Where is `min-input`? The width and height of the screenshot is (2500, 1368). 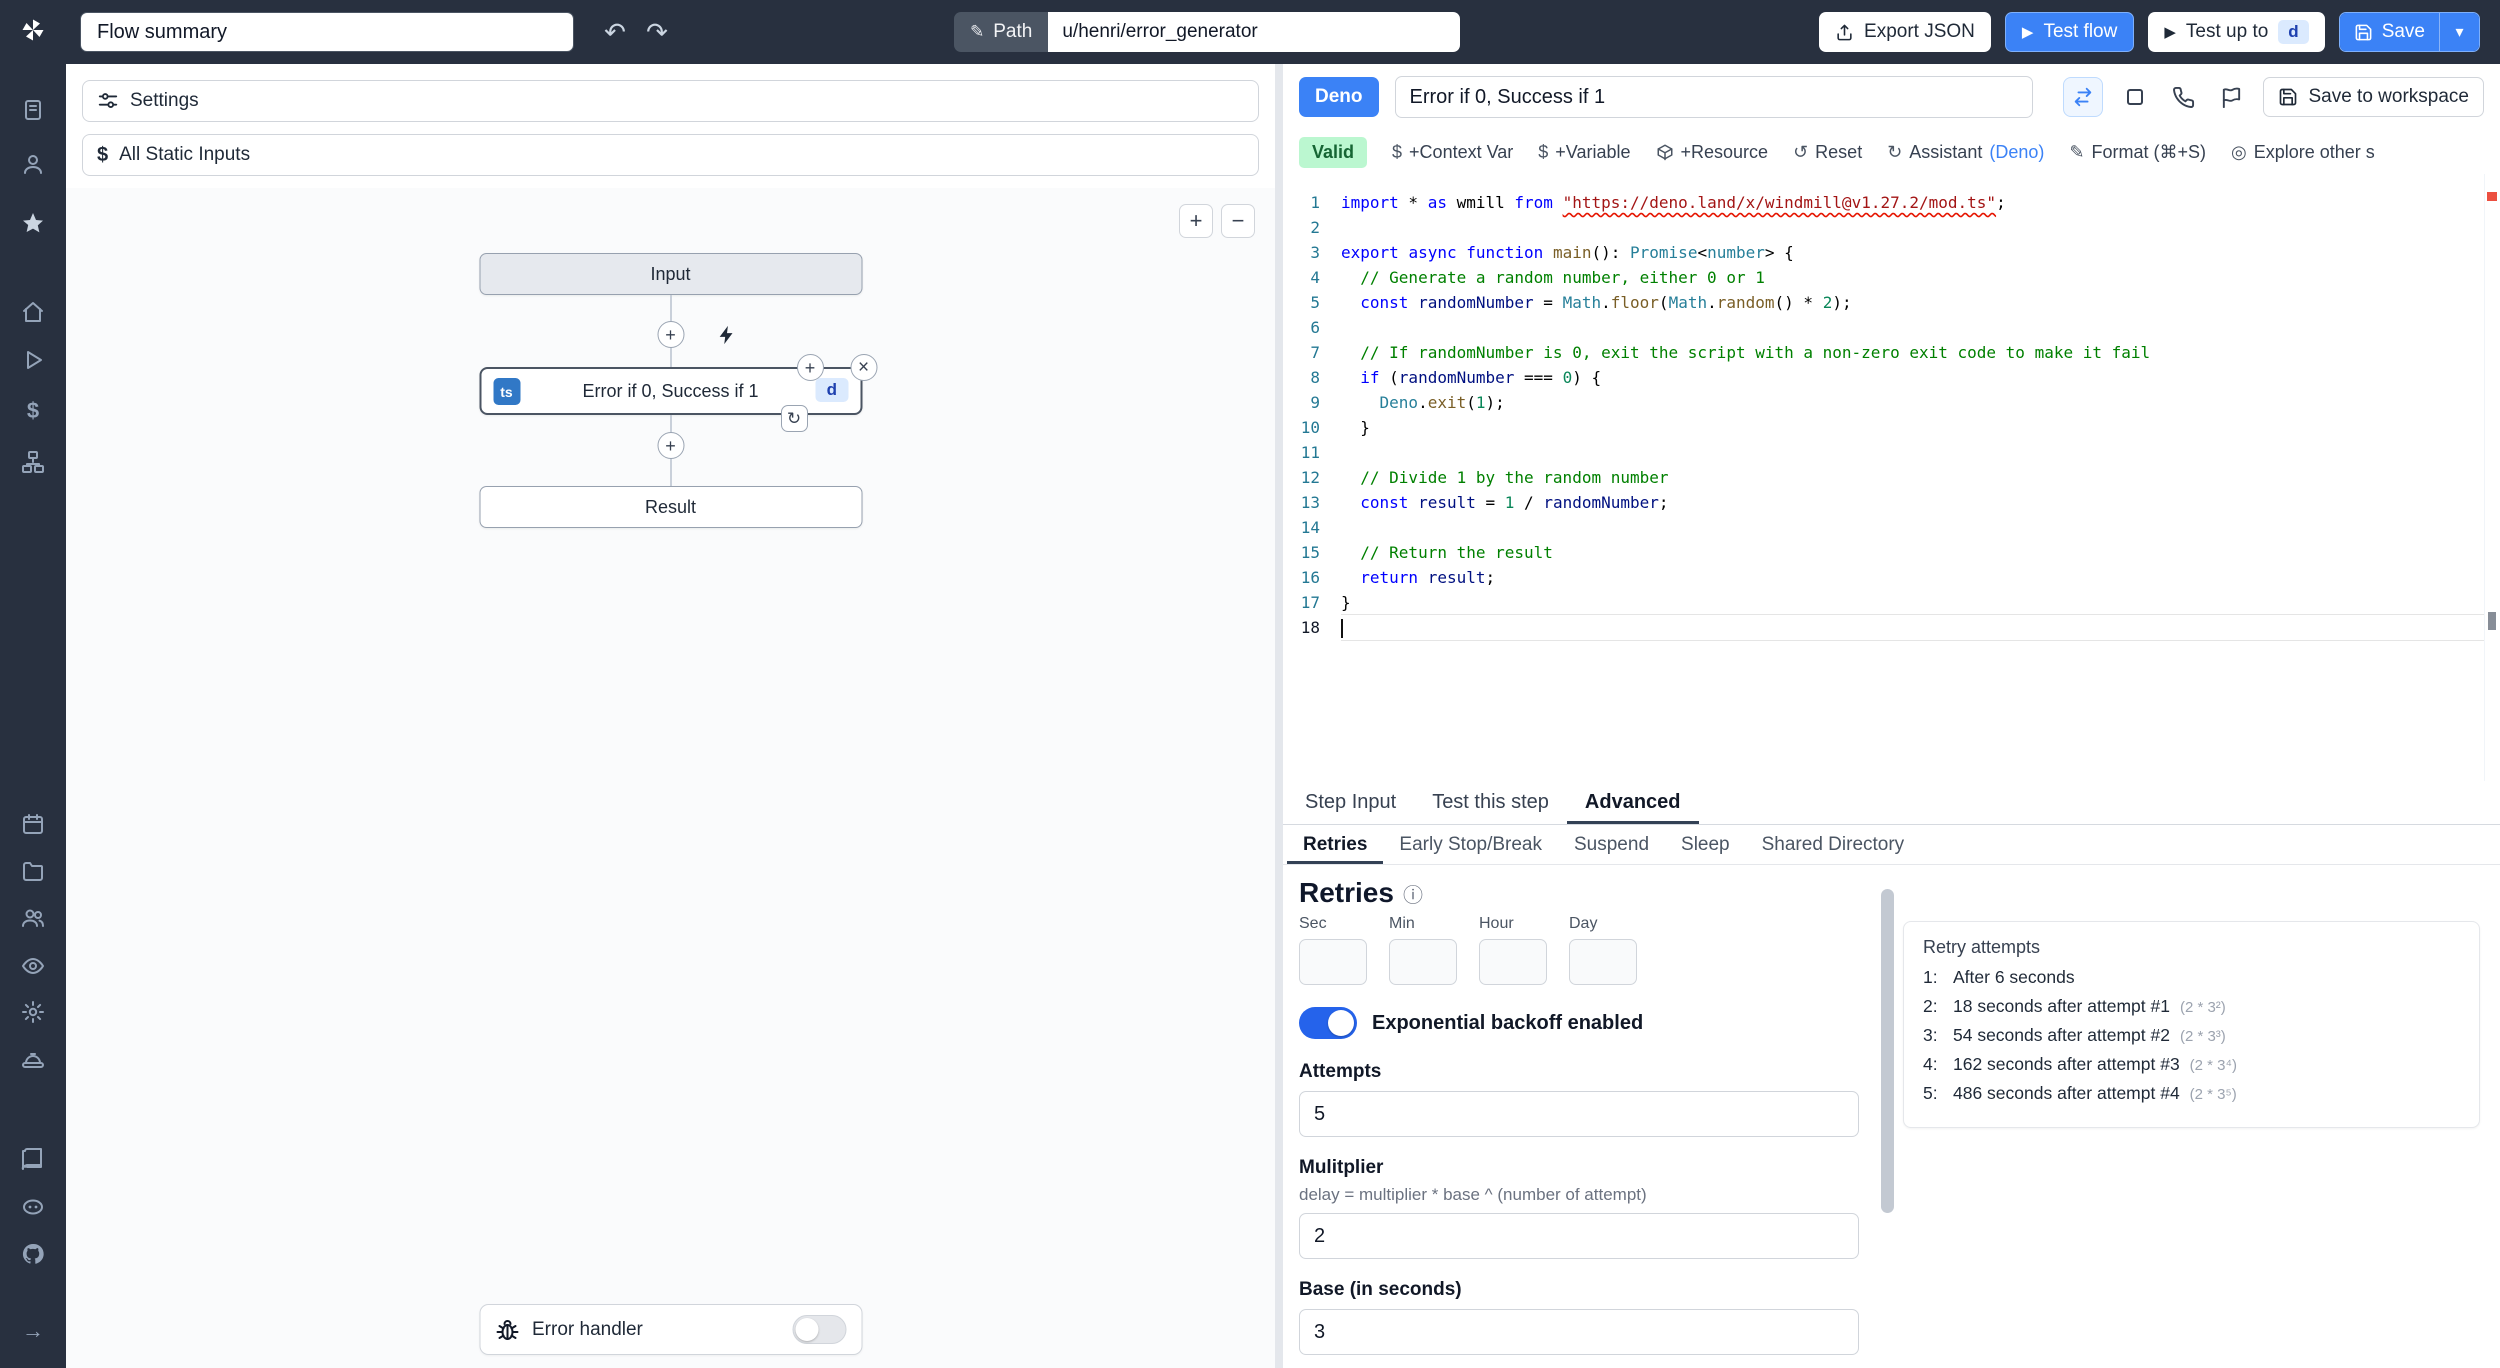 min-input is located at coordinates (1423, 962).